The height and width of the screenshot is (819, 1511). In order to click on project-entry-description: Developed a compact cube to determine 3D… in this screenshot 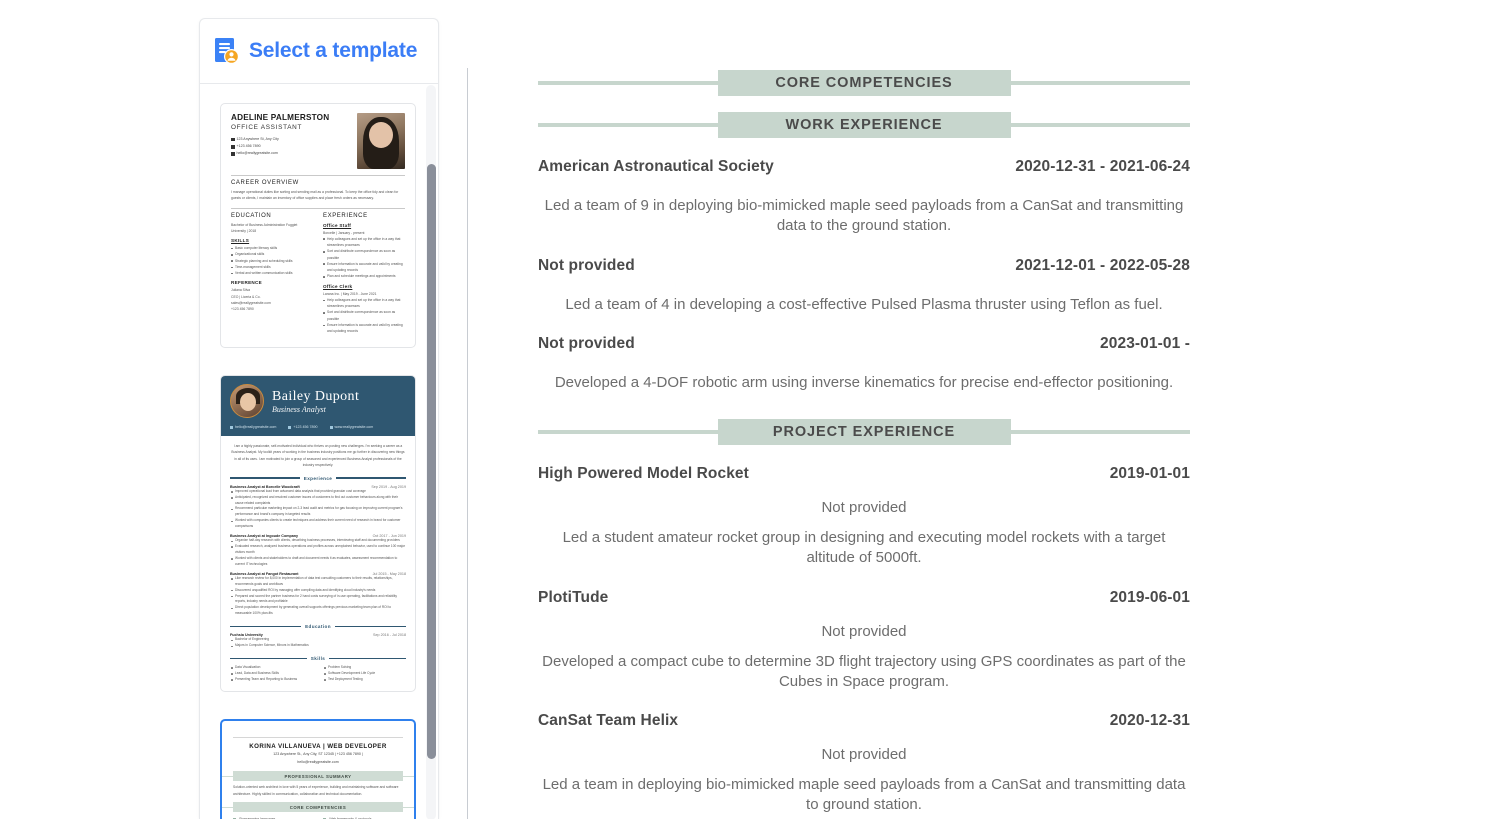, I will do `click(864, 671)`.